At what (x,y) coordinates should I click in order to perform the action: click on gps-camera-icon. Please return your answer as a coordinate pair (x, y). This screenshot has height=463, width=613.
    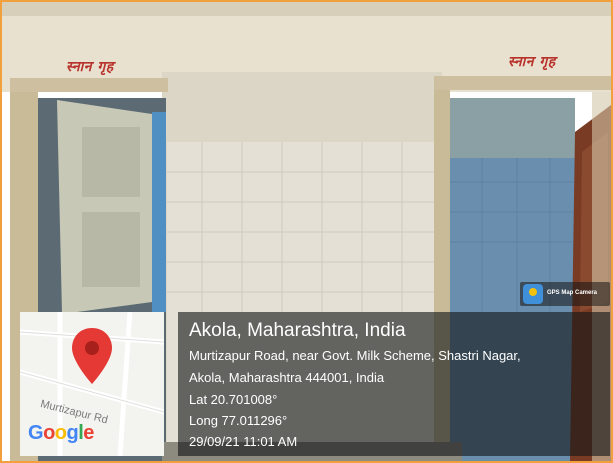
    Looking at the image, I should click on (533, 294).